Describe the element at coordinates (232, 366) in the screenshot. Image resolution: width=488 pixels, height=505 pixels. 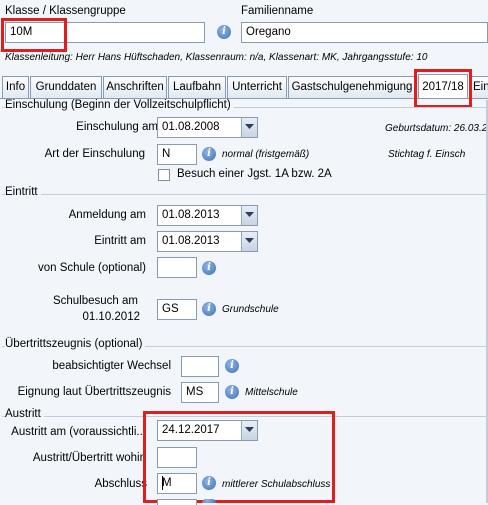
I see `wechsel-info-icon: i` at that location.